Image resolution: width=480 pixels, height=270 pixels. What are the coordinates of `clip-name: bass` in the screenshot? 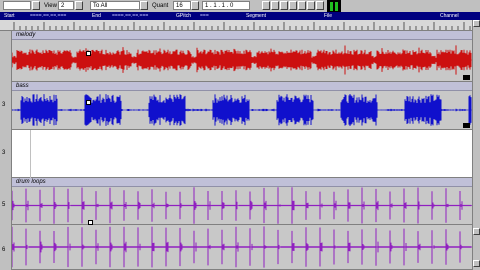 It's located at (22, 86).